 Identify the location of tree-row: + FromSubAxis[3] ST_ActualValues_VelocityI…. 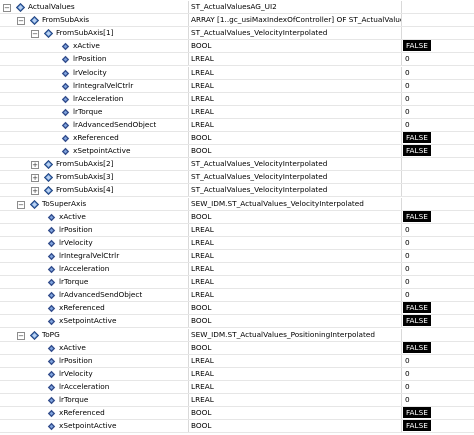
(237, 178).